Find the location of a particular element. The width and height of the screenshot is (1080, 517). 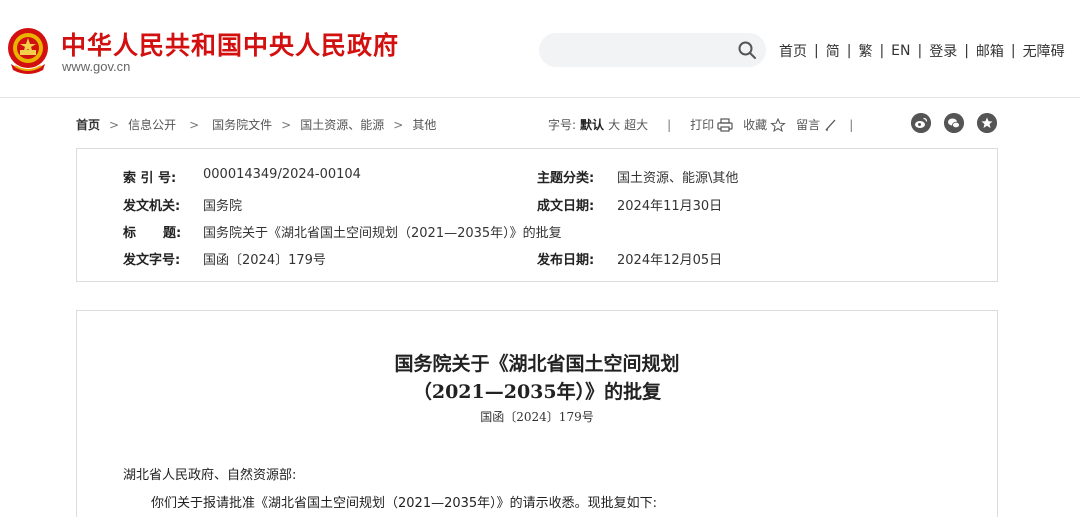

pencil-icon is located at coordinates (831, 125).